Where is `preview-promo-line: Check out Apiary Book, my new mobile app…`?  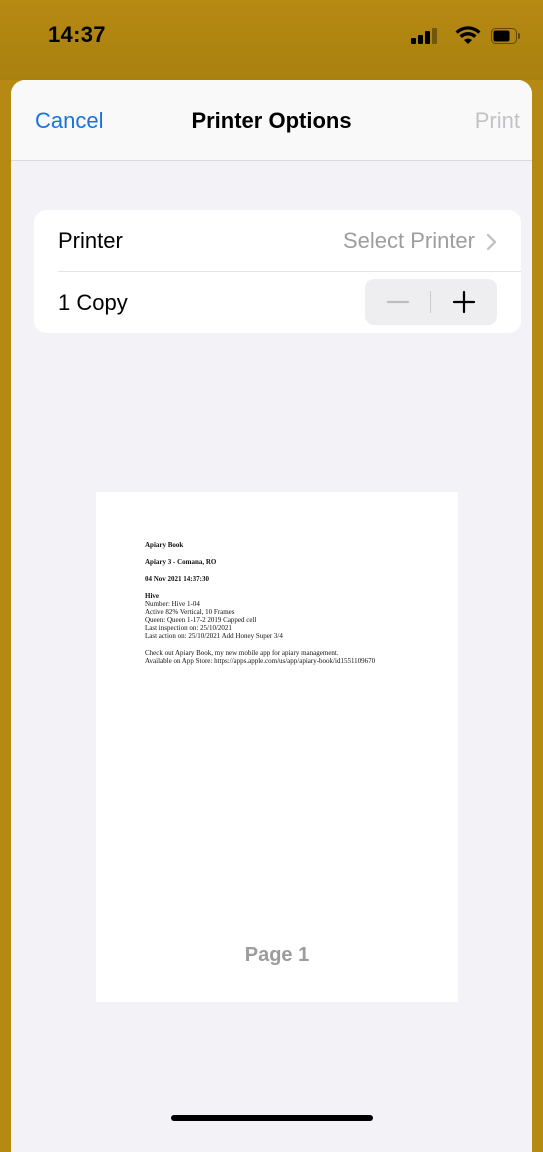 preview-promo-line: Check out Apiary Book, my new mobile app… is located at coordinates (242, 653).